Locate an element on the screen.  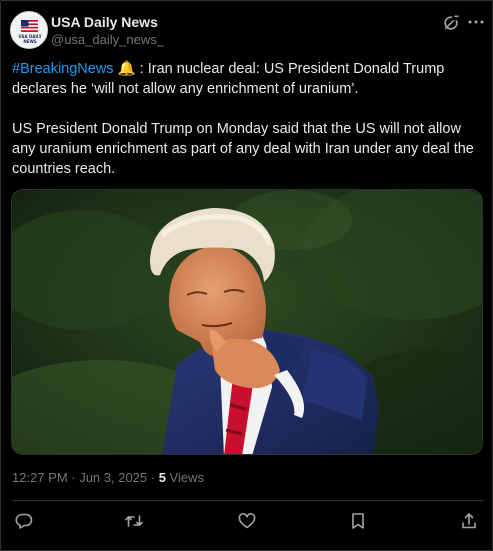
grok-icon is located at coordinates (451, 23).